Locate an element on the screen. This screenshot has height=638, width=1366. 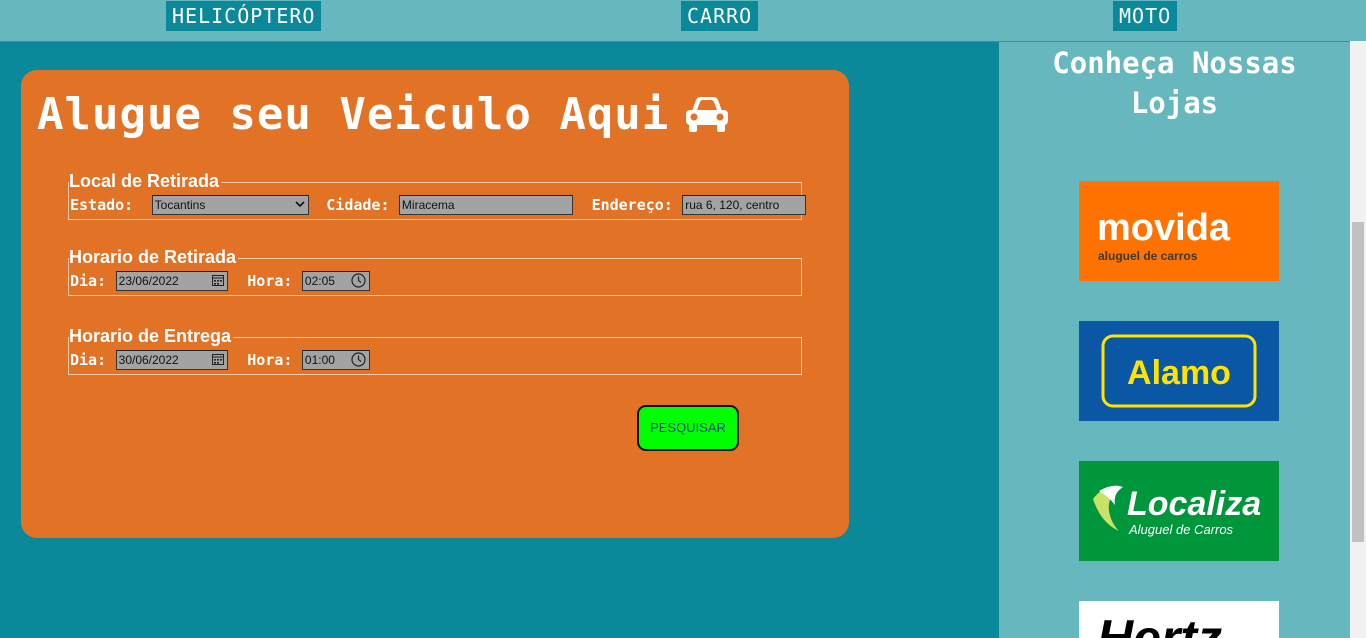
page-scrollbar-thumb is located at coordinates (1358, 382).